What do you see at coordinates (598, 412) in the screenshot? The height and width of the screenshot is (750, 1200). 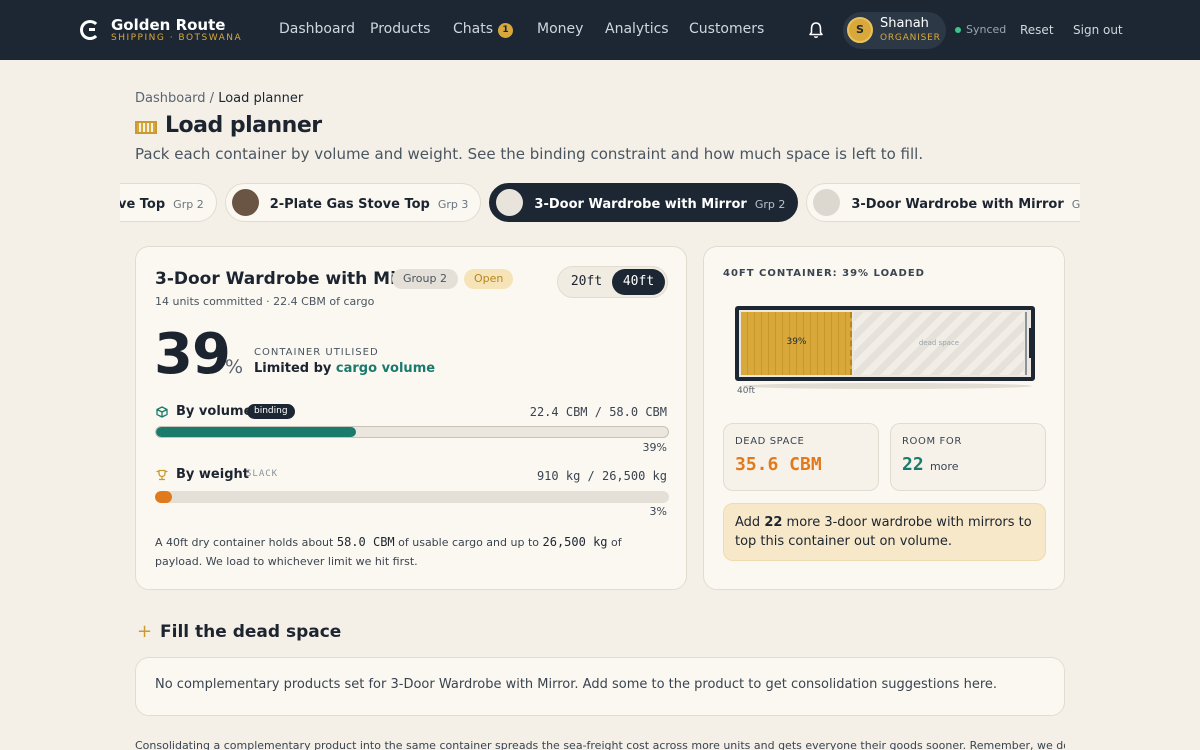 I see `volume-value: 22.4 CBM / 58.0 CBM` at bounding box center [598, 412].